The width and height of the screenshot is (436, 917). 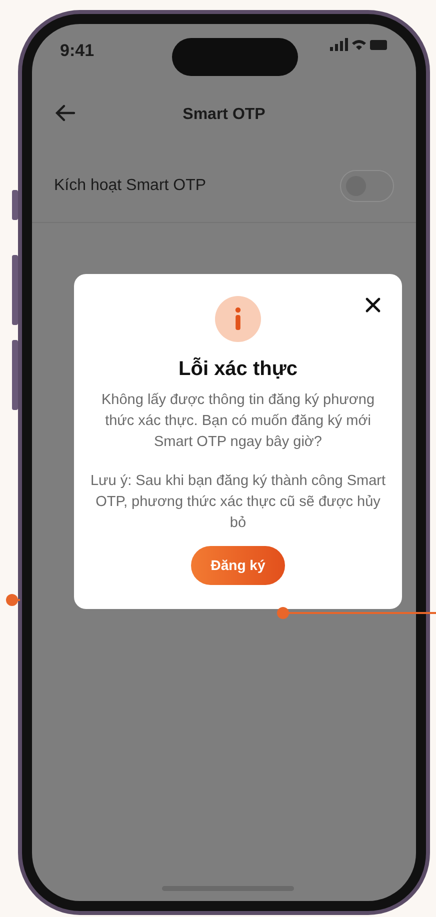 What do you see at coordinates (224, 115) in the screenshot?
I see `screen-title: Smart OTP` at bounding box center [224, 115].